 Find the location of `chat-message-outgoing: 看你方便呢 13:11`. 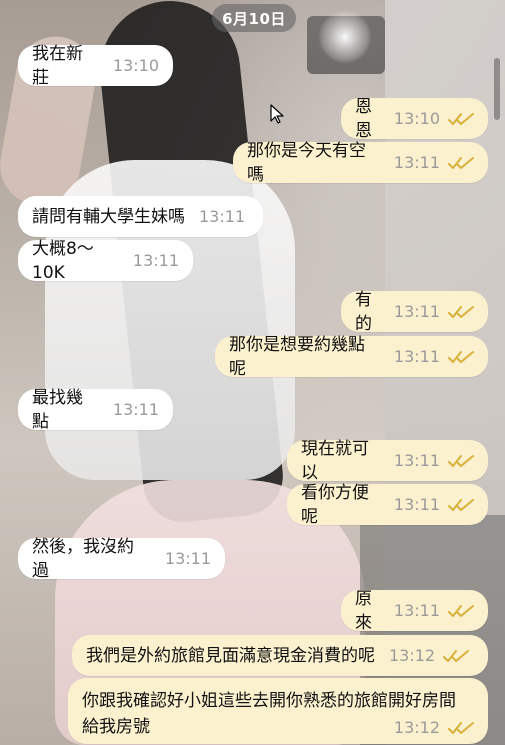

chat-message-outgoing: 看你方便呢 13:11 is located at coordinates (387, 505).